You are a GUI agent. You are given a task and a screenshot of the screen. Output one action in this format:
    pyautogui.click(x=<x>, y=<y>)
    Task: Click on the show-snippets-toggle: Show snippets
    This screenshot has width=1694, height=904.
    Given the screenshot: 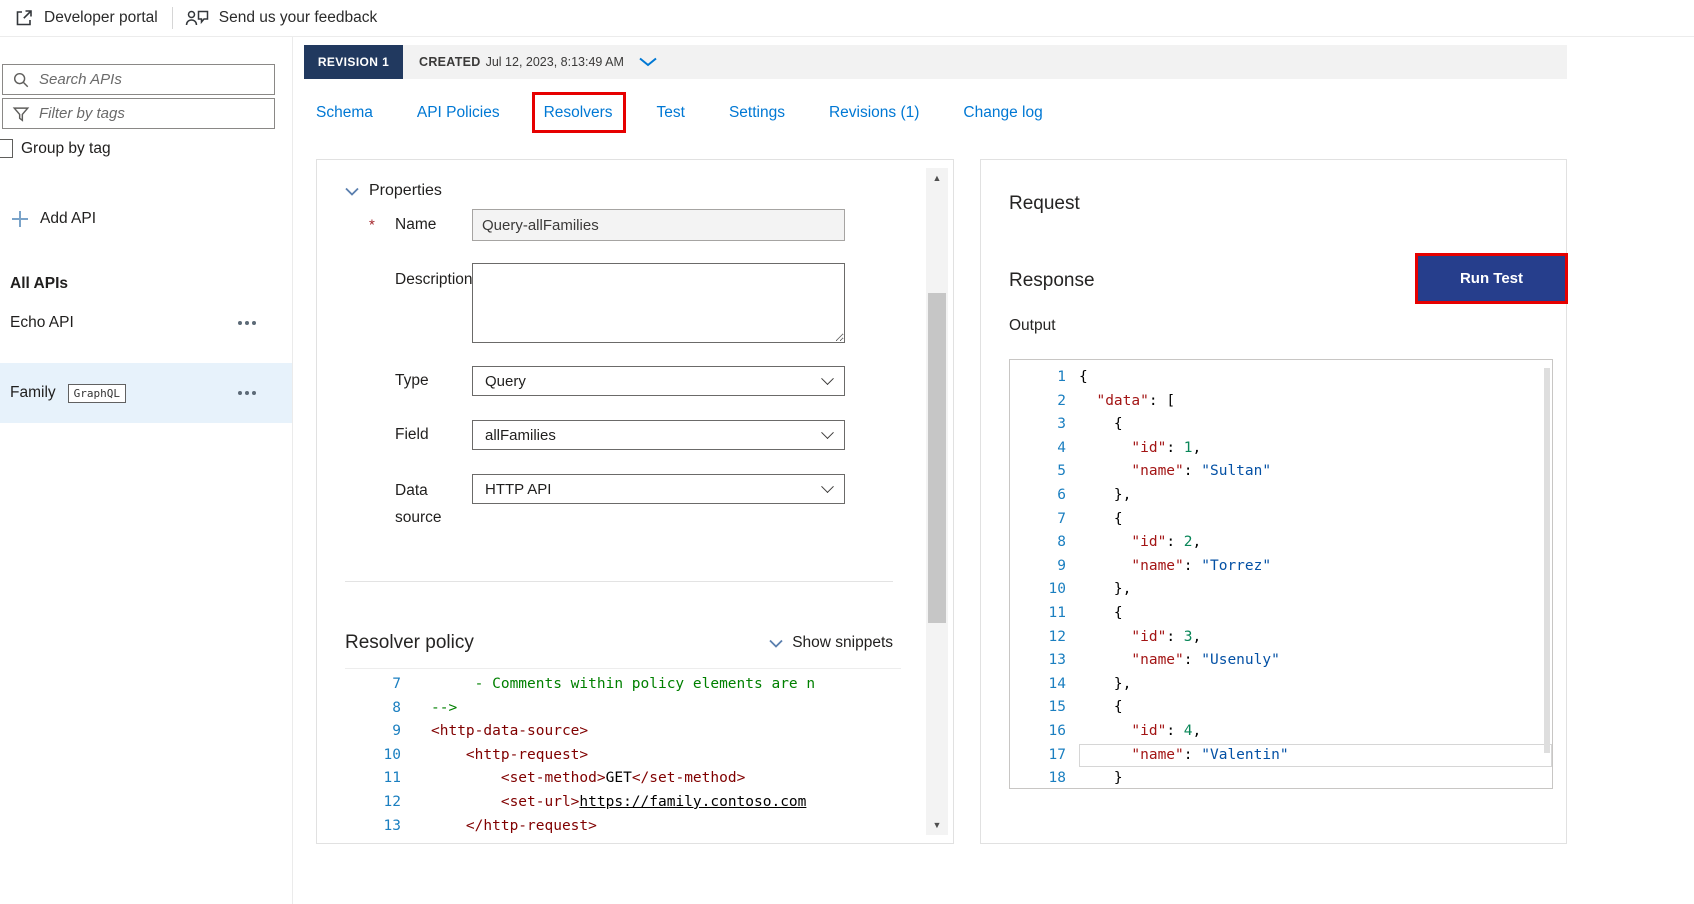 What is the action you would take?
    pyautogui.click(x=831, y=643)
    